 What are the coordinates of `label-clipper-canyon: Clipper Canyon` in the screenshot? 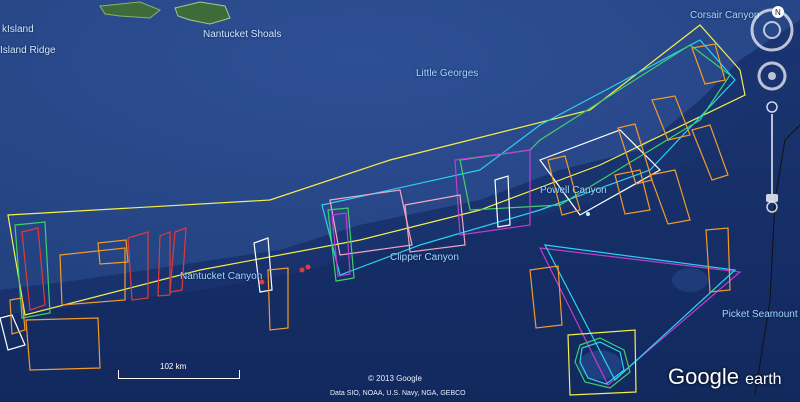 It's located at (424, 257).